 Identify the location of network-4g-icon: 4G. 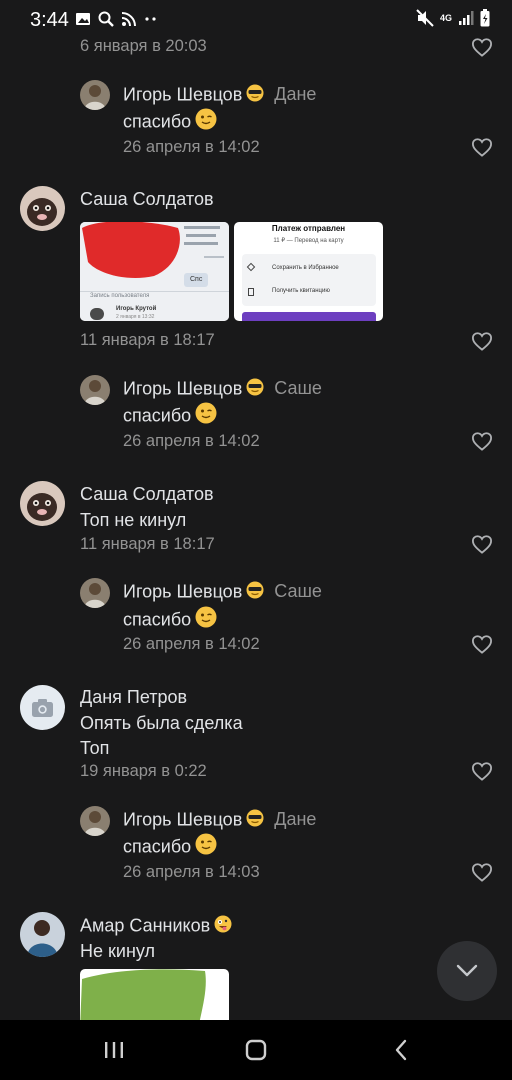
(445, 17).